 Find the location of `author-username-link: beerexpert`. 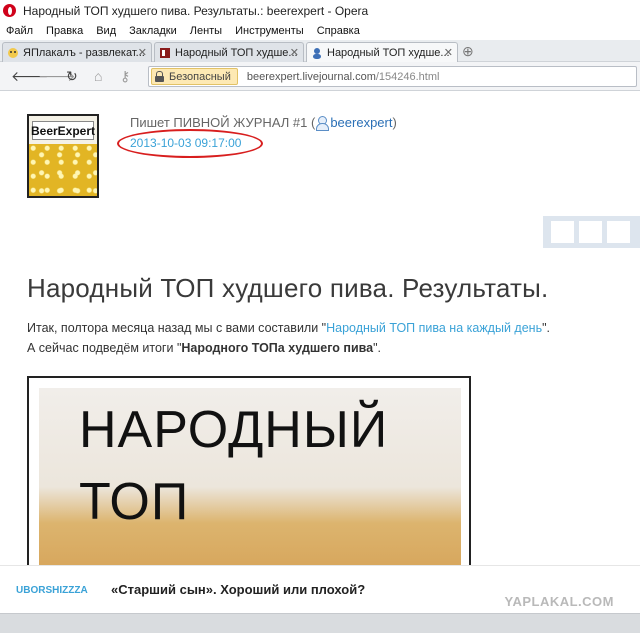

author-username-link: beerexpert is located at coordinates (361, 122).